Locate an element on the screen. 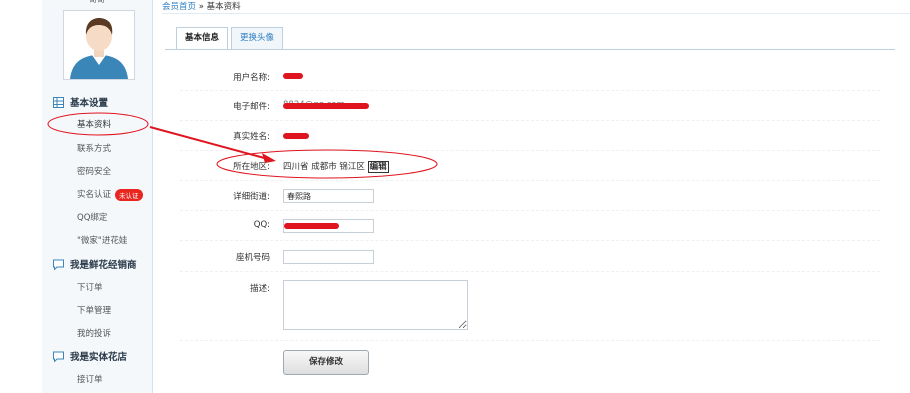 This screenshot has width=910, height=393. sidebar-group-label: 我是鲜花经销商 is located at coordinates (103, 265).